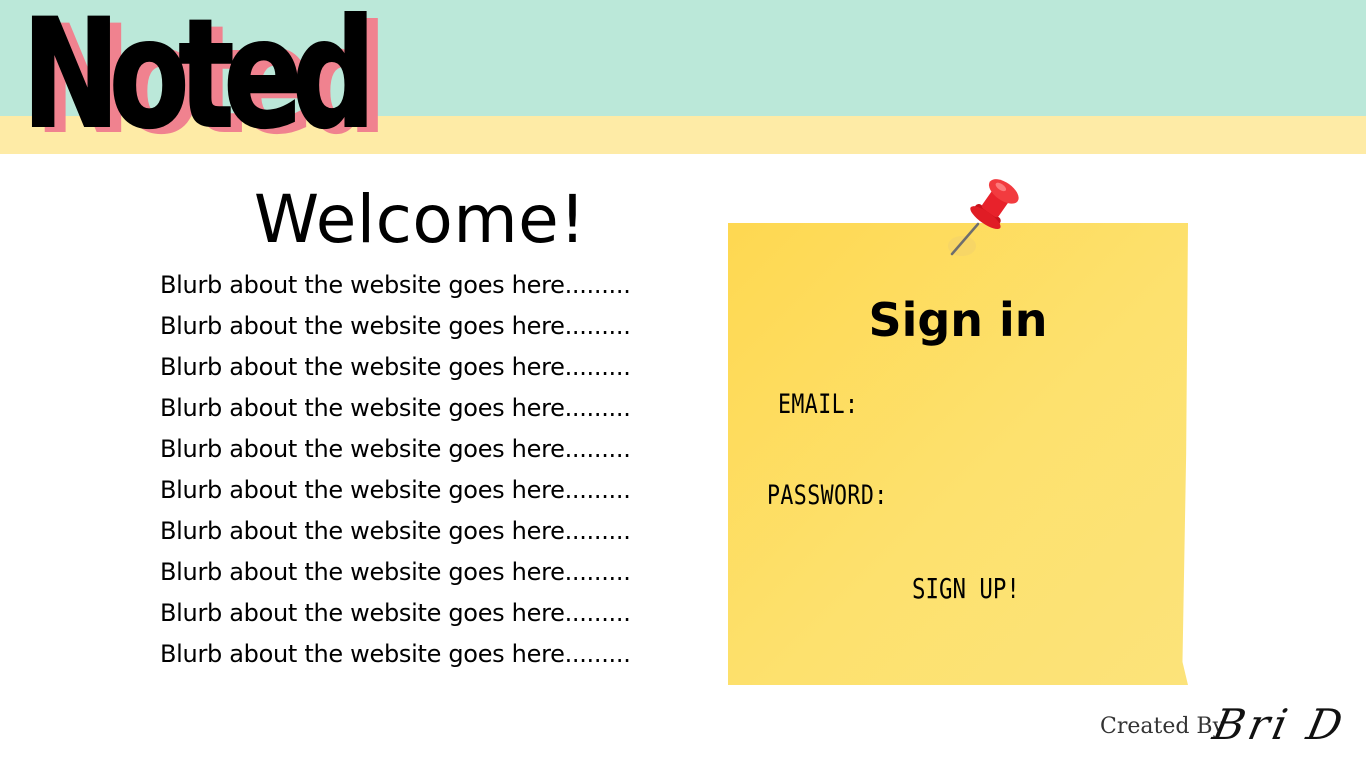  What do you see at coordinates (1279, 724) in the screenshot?
I see `author-signature: Bri D` at bounding box center [1279, 724].